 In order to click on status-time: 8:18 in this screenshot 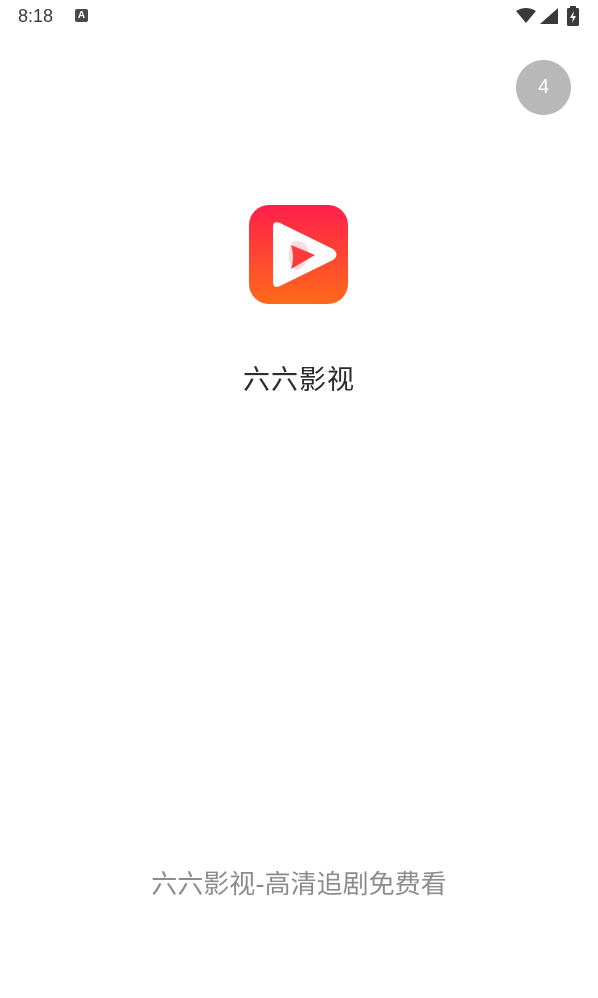, I will do `click(36, 16)`.